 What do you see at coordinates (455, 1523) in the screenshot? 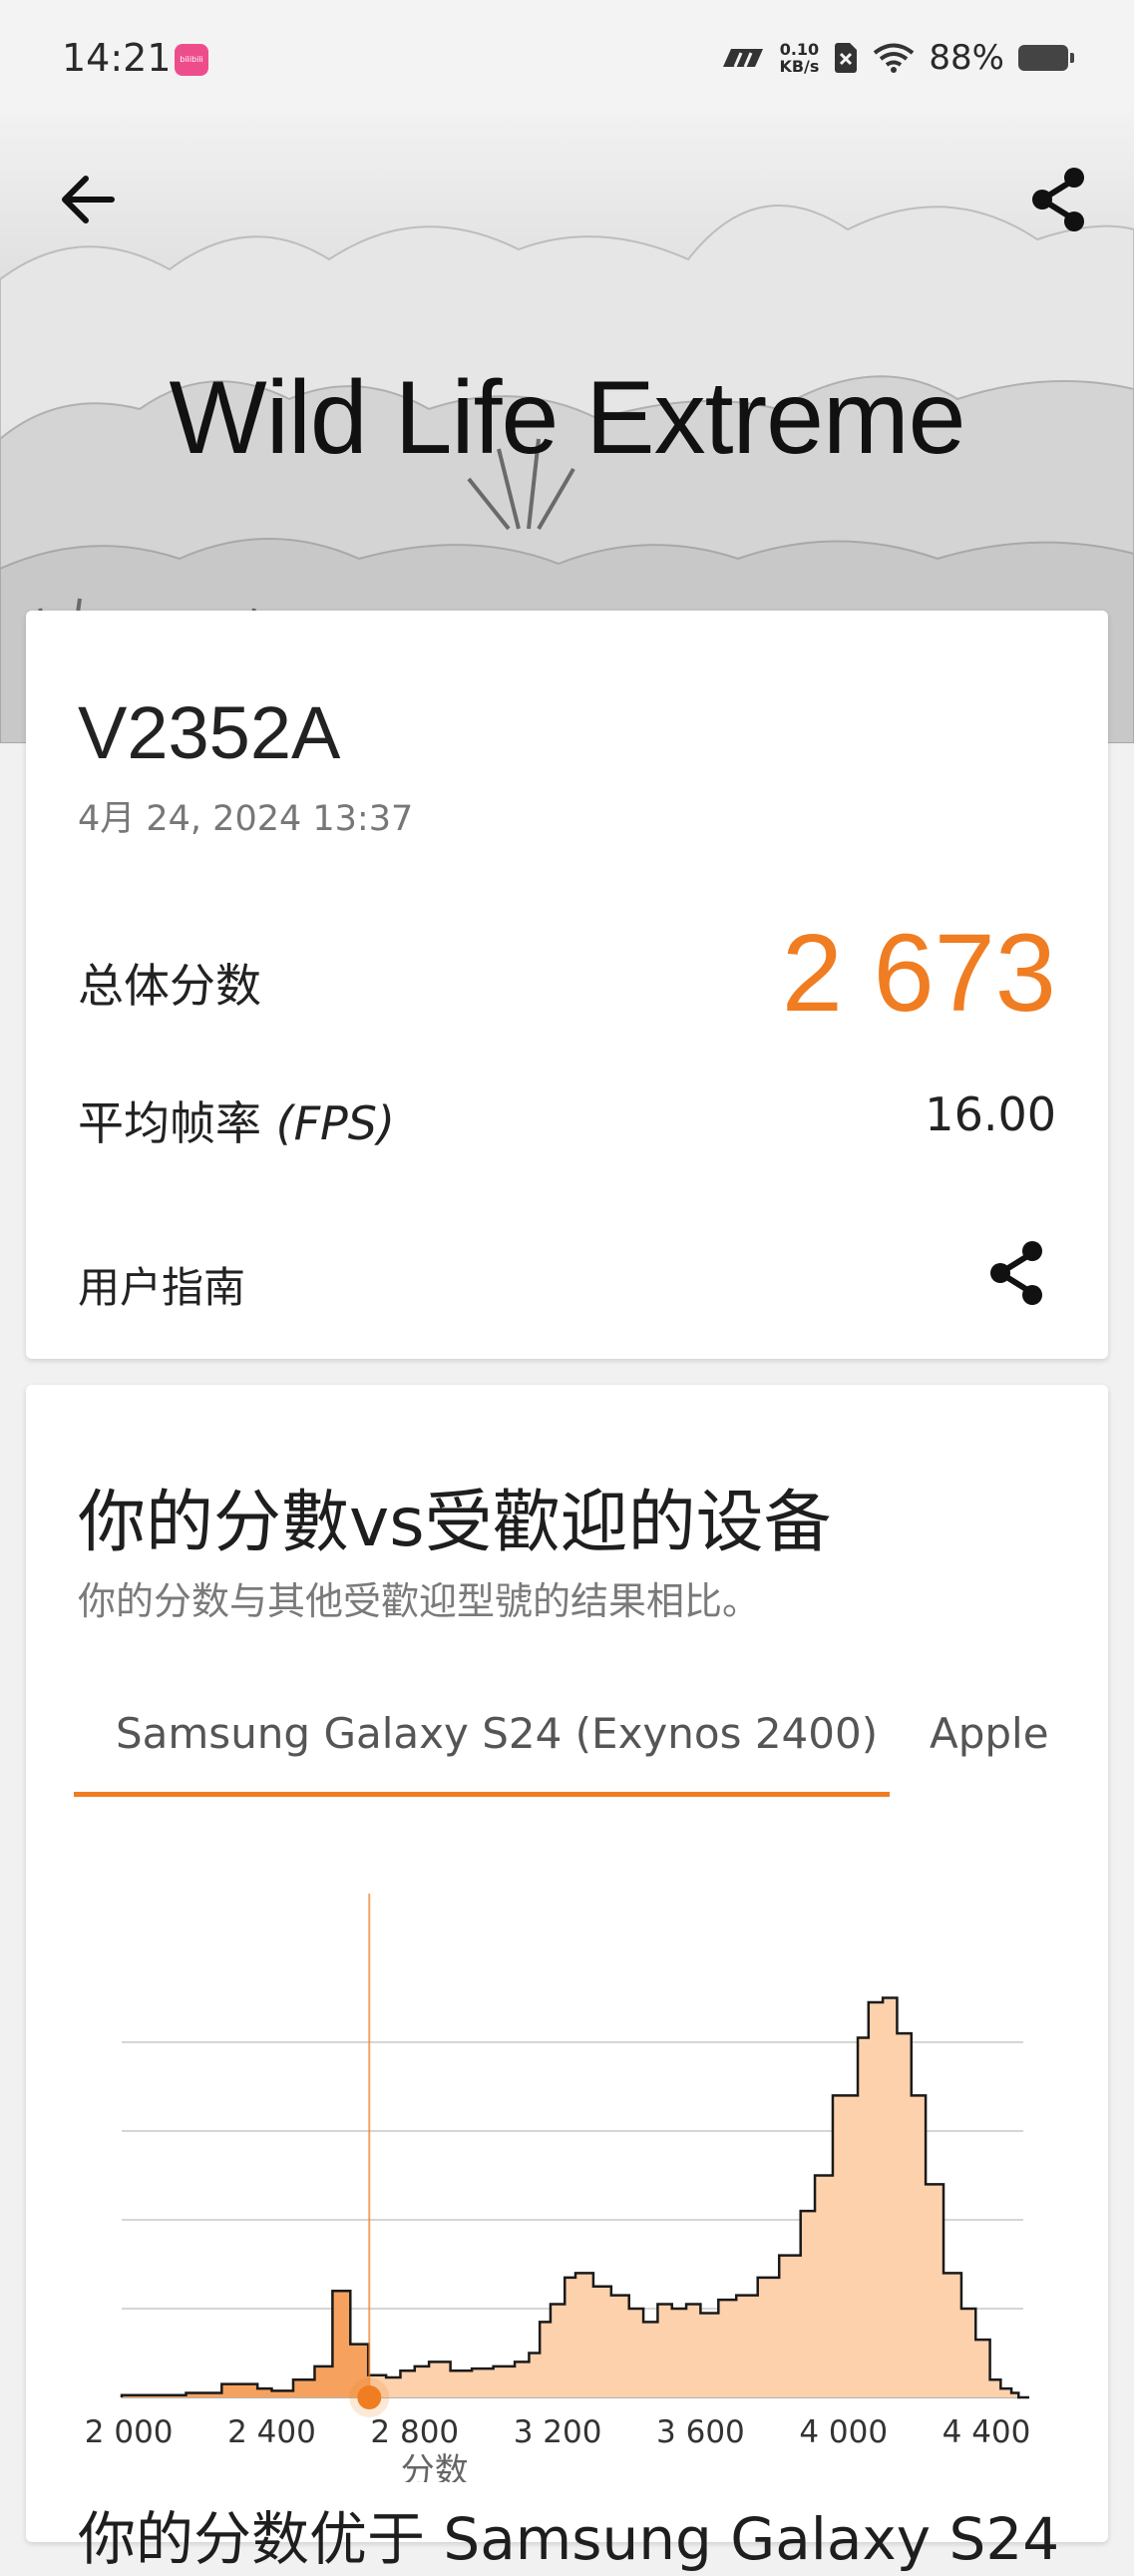
I see `comparison-title: 你的分數vs受歡迎的设备` at bounding box center [455, 1523].